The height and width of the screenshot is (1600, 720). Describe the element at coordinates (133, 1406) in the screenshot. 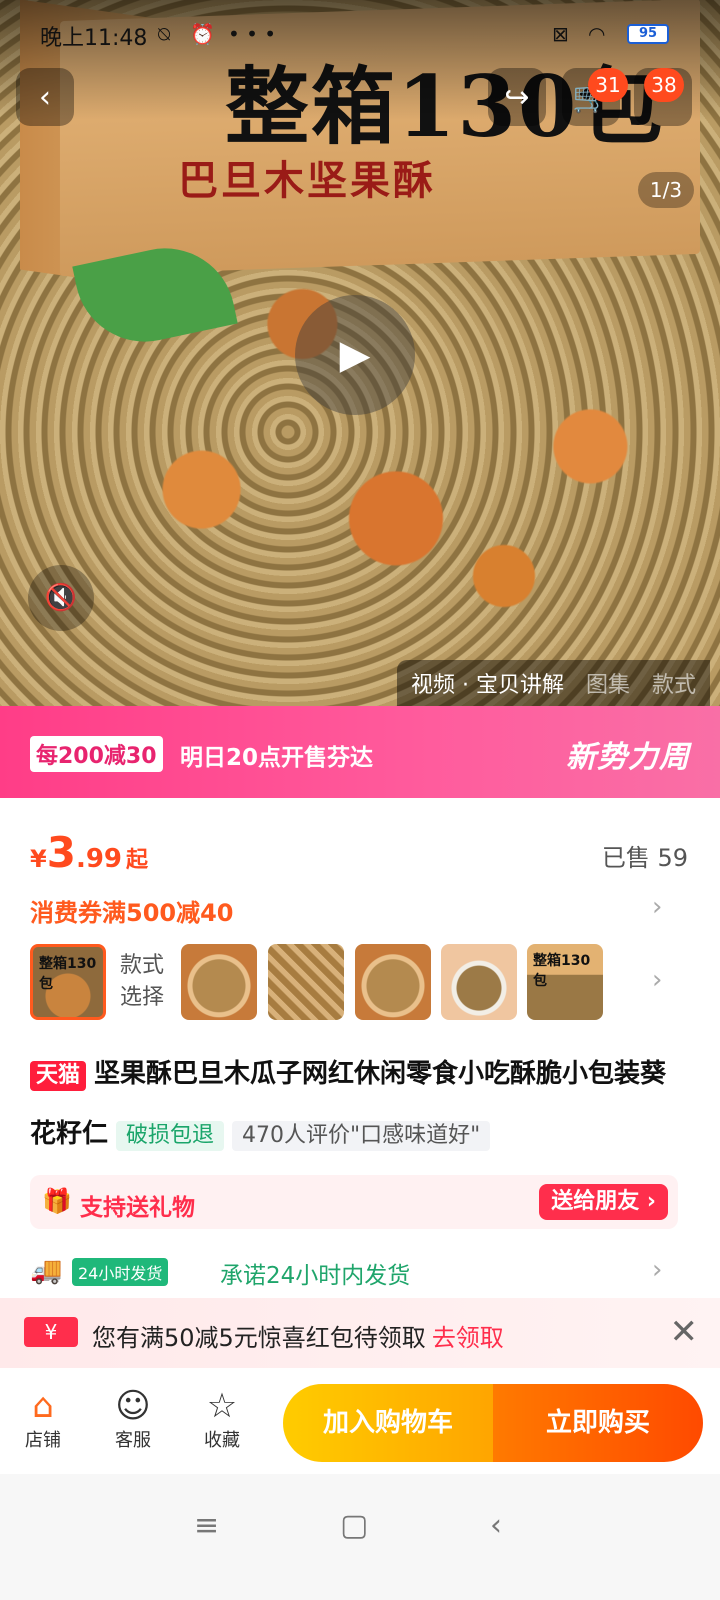

I see `chat-face-icon: ☺` at that location.